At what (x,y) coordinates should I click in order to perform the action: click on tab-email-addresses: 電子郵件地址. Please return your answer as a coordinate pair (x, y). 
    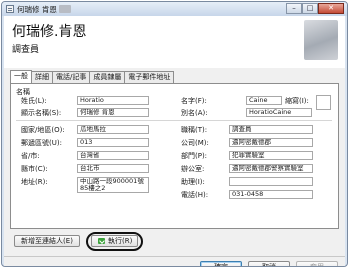
    Looking at the image, I should click on (149, 77).